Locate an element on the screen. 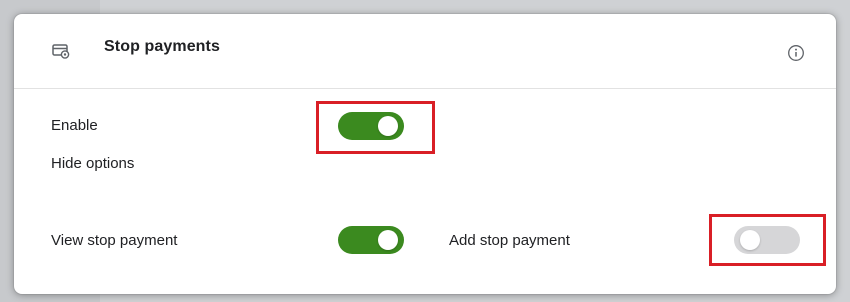  add-stop-payment-toggle is located at coordinates (767, 240).